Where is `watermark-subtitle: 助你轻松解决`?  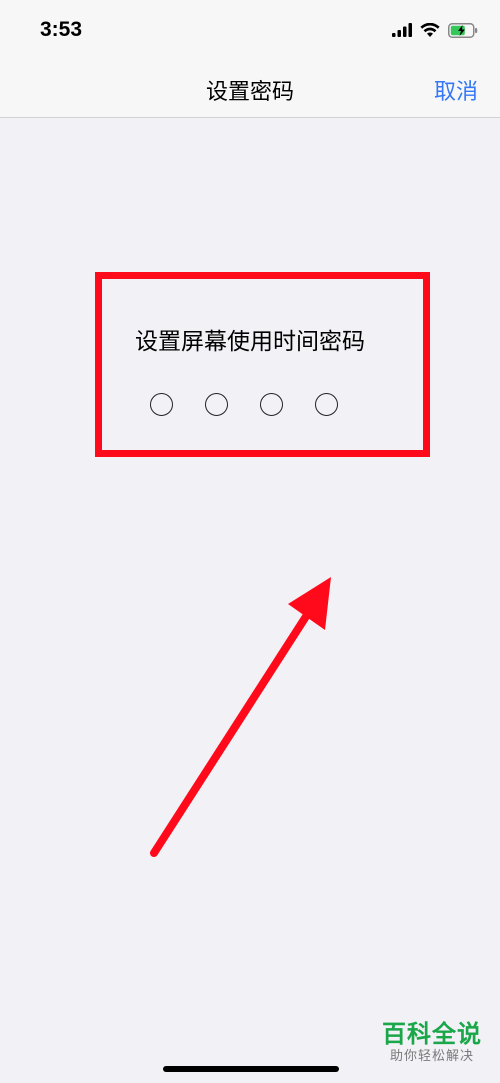 watermark-subtitle: 助你轻松解决 is located at coordinates (431, 1056).